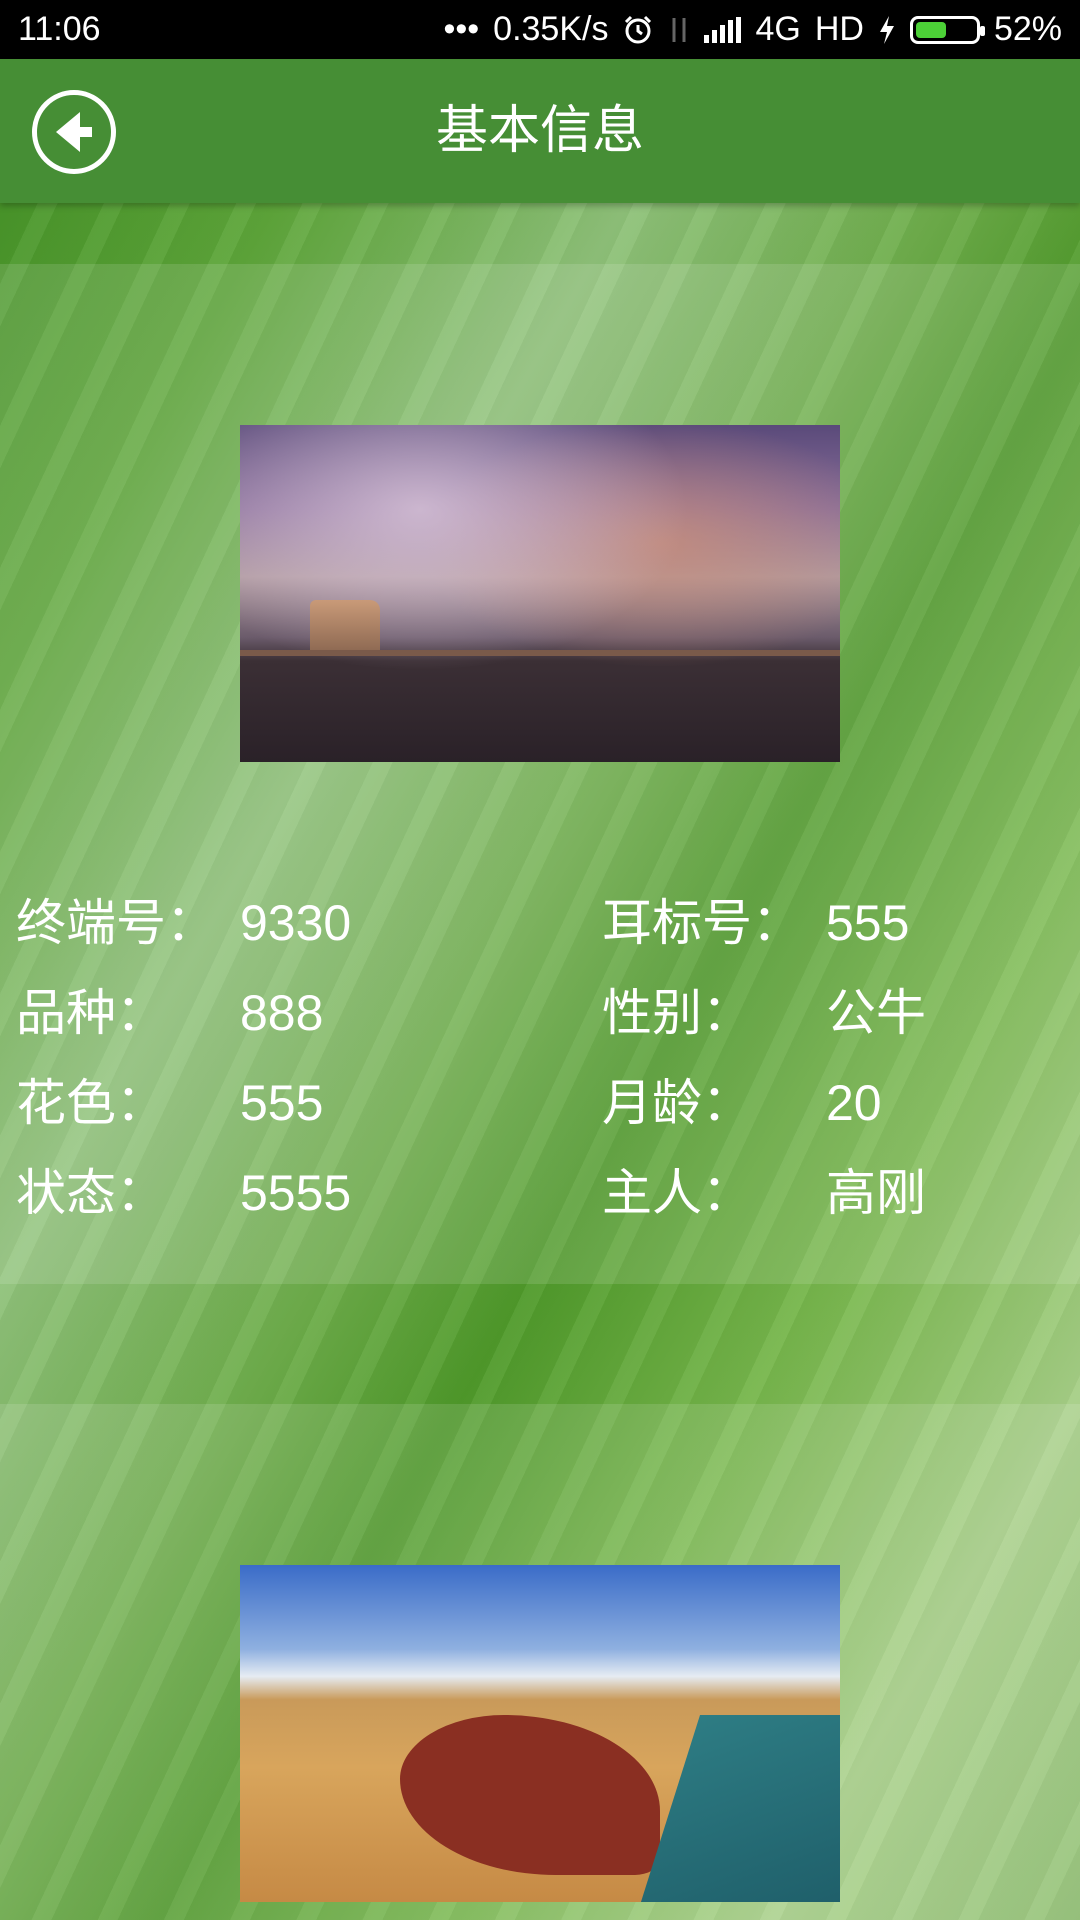  What do you see at coordinates (638, 29) in the screenshot?
I see `alarm-icon` at bounding box center [638, 29].